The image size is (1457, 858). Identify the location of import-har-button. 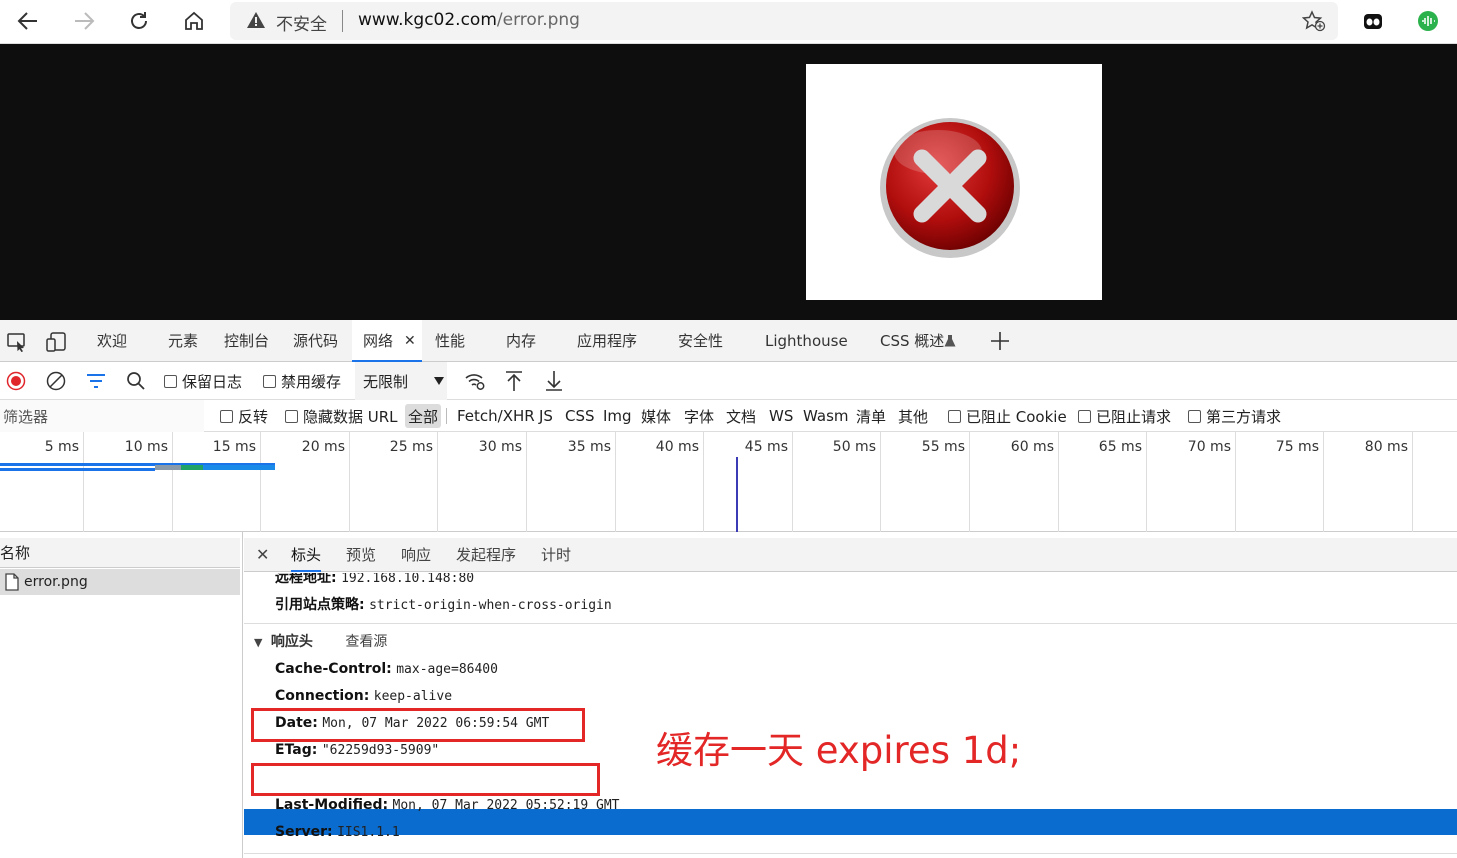
(514, 381).